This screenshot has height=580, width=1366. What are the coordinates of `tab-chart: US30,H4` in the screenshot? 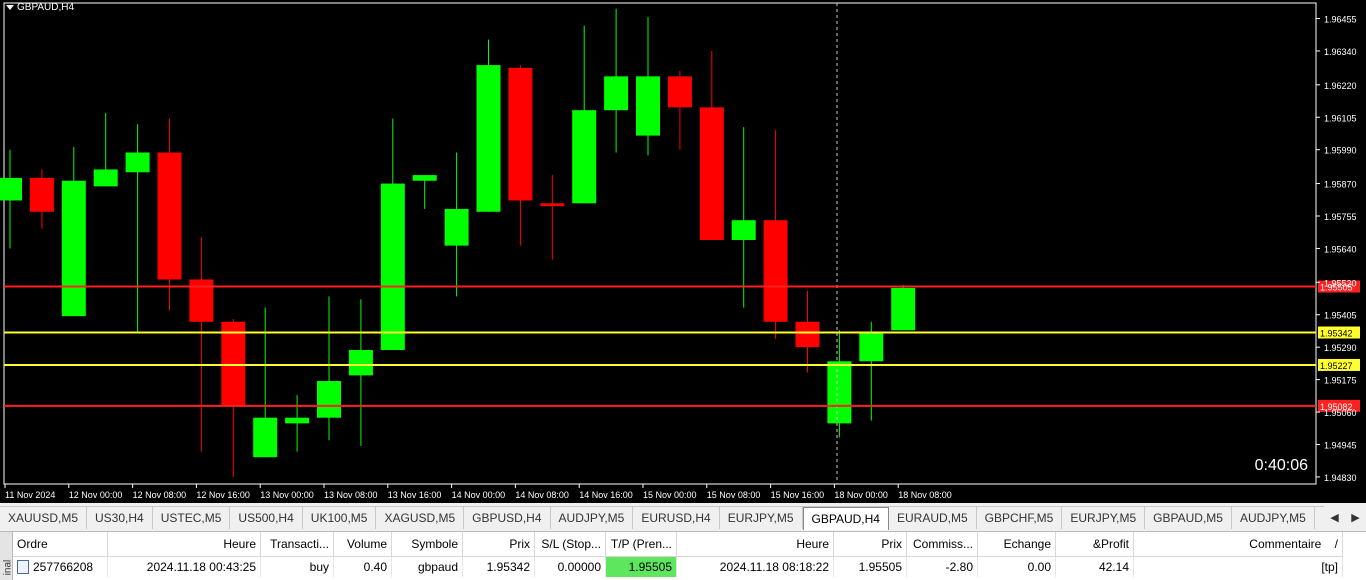 It's located at (120, 518).